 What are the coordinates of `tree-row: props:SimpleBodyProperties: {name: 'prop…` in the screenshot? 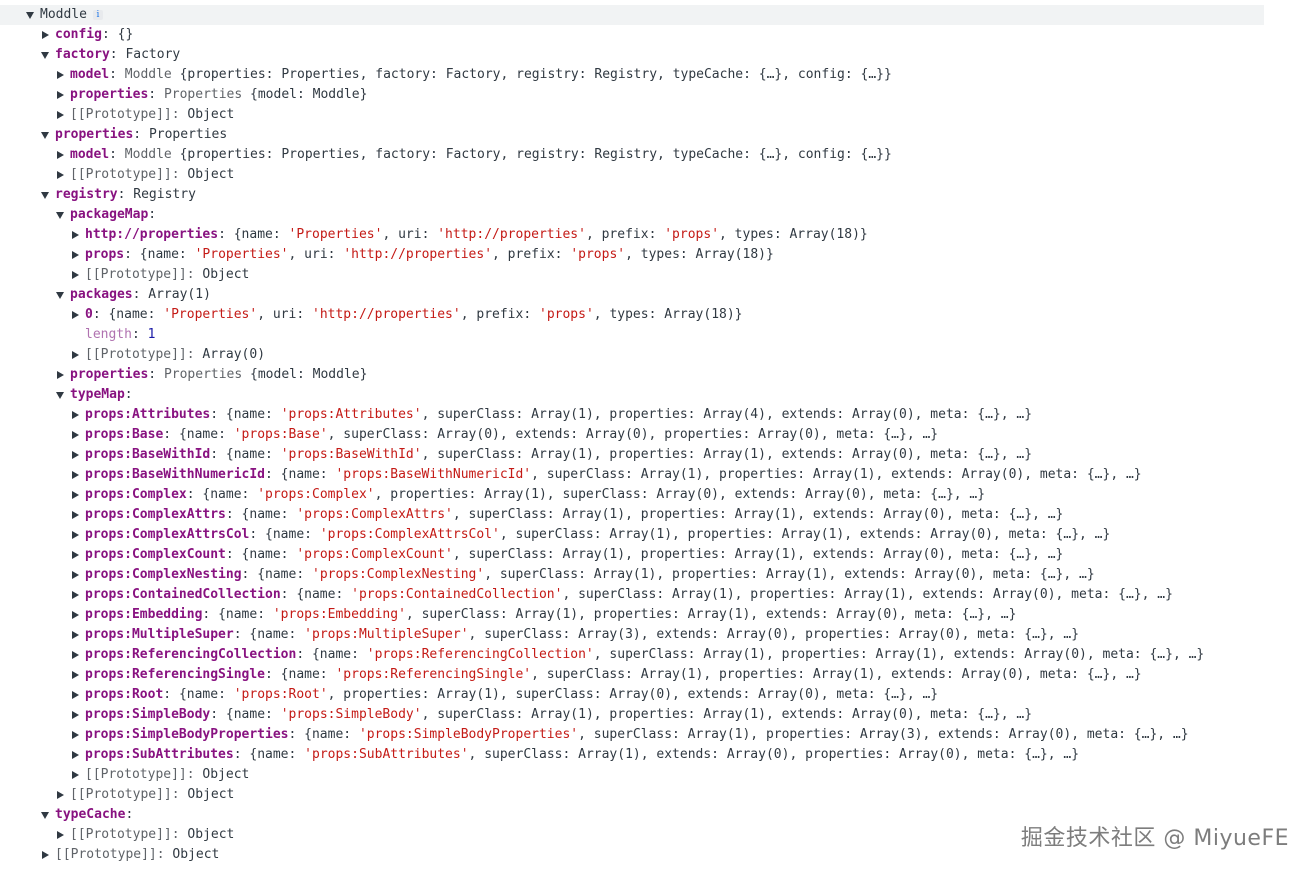 It's located at (654, 735).